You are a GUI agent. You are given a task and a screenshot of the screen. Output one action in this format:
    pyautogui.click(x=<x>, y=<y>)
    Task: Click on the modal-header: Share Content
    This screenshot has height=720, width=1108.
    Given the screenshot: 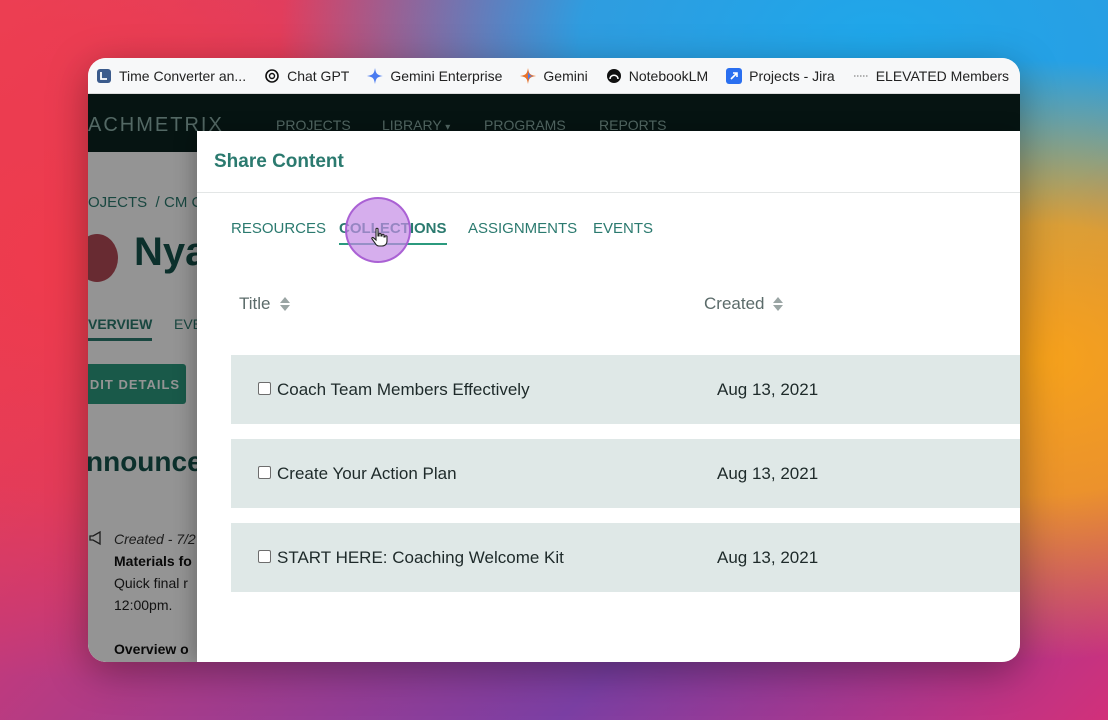 What is the action you would take?
    pyautogui.click(x=608, y=162)
    